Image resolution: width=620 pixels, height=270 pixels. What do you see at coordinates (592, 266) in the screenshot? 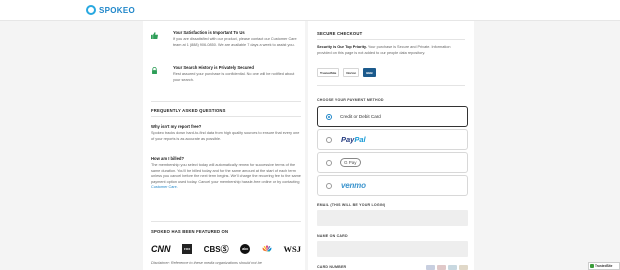
I see `check-icon` at bounding box center [592, 266].